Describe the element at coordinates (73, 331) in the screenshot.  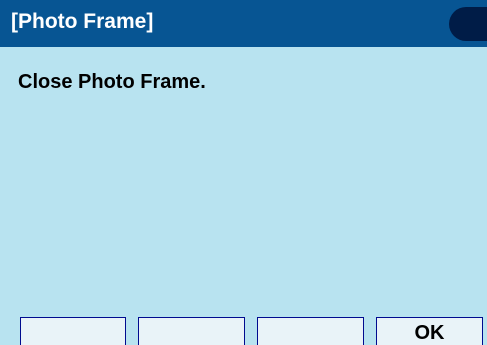
I see `softkey-1-button` at that location.